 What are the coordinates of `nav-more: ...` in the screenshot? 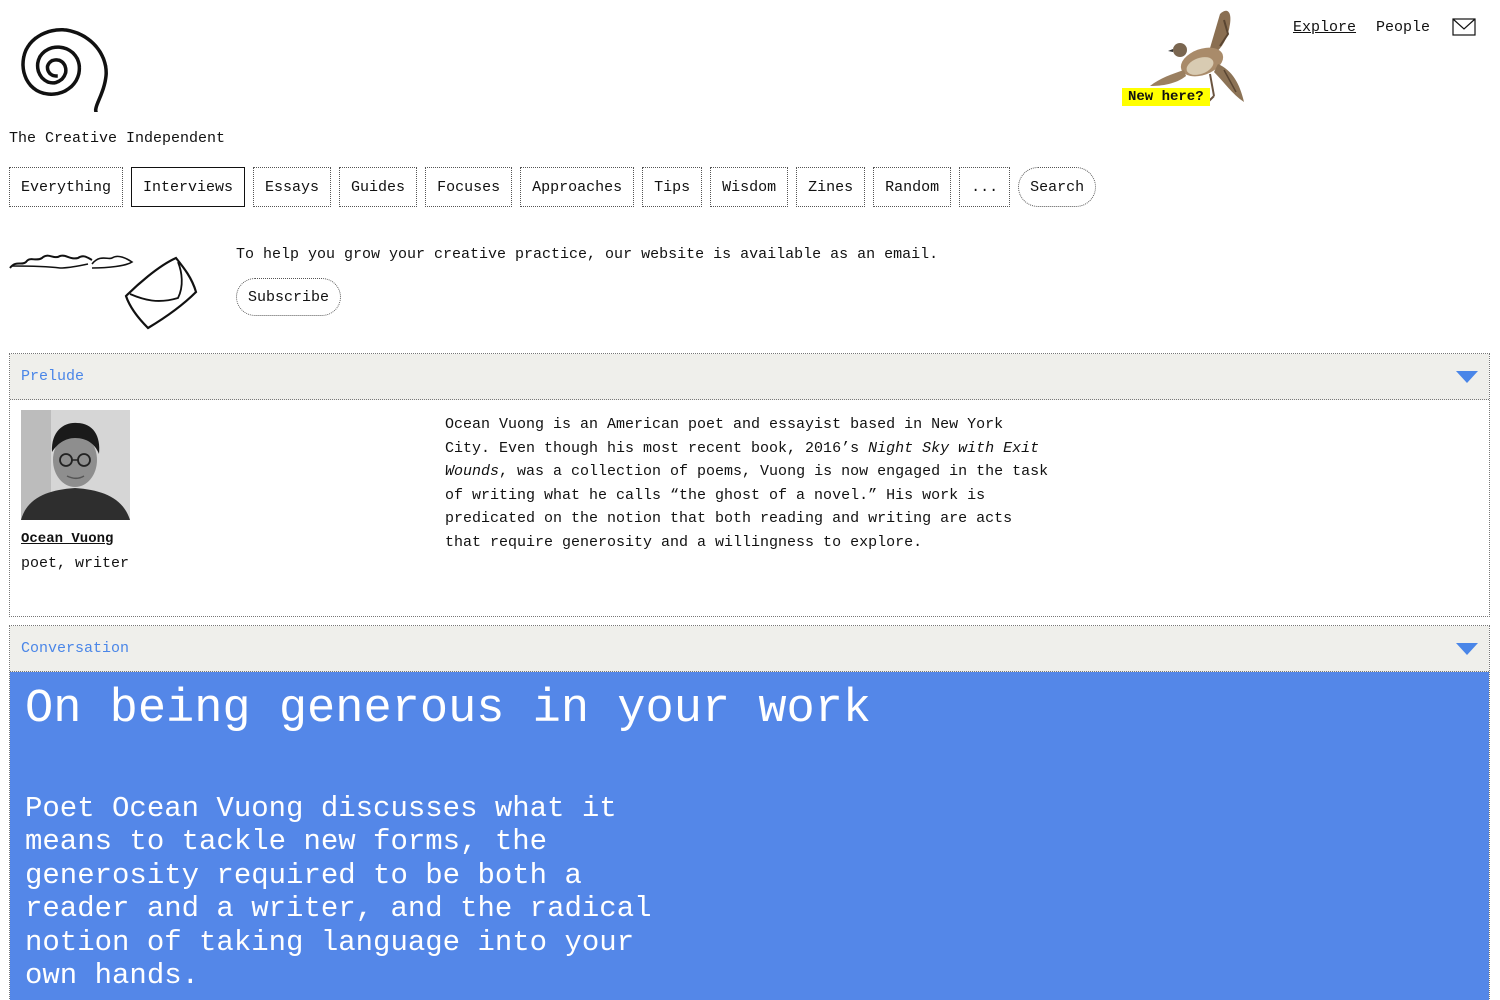 It's located at (985, 187).